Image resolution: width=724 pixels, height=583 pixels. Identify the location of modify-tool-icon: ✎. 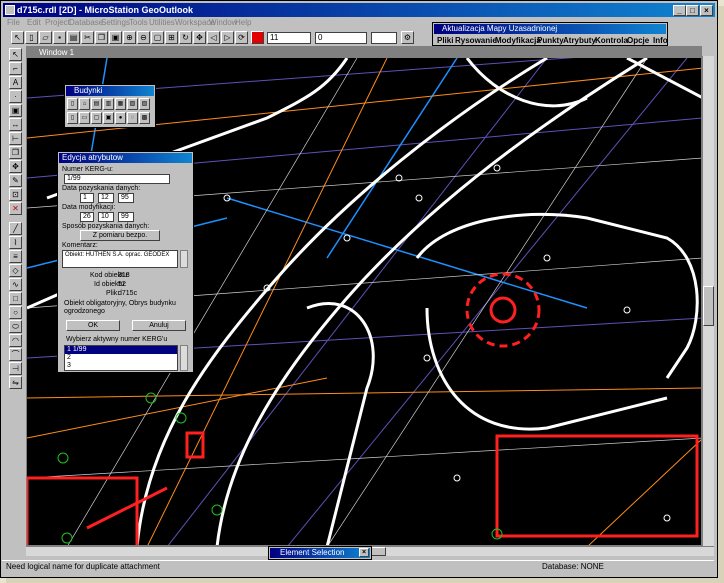
(15, 180).